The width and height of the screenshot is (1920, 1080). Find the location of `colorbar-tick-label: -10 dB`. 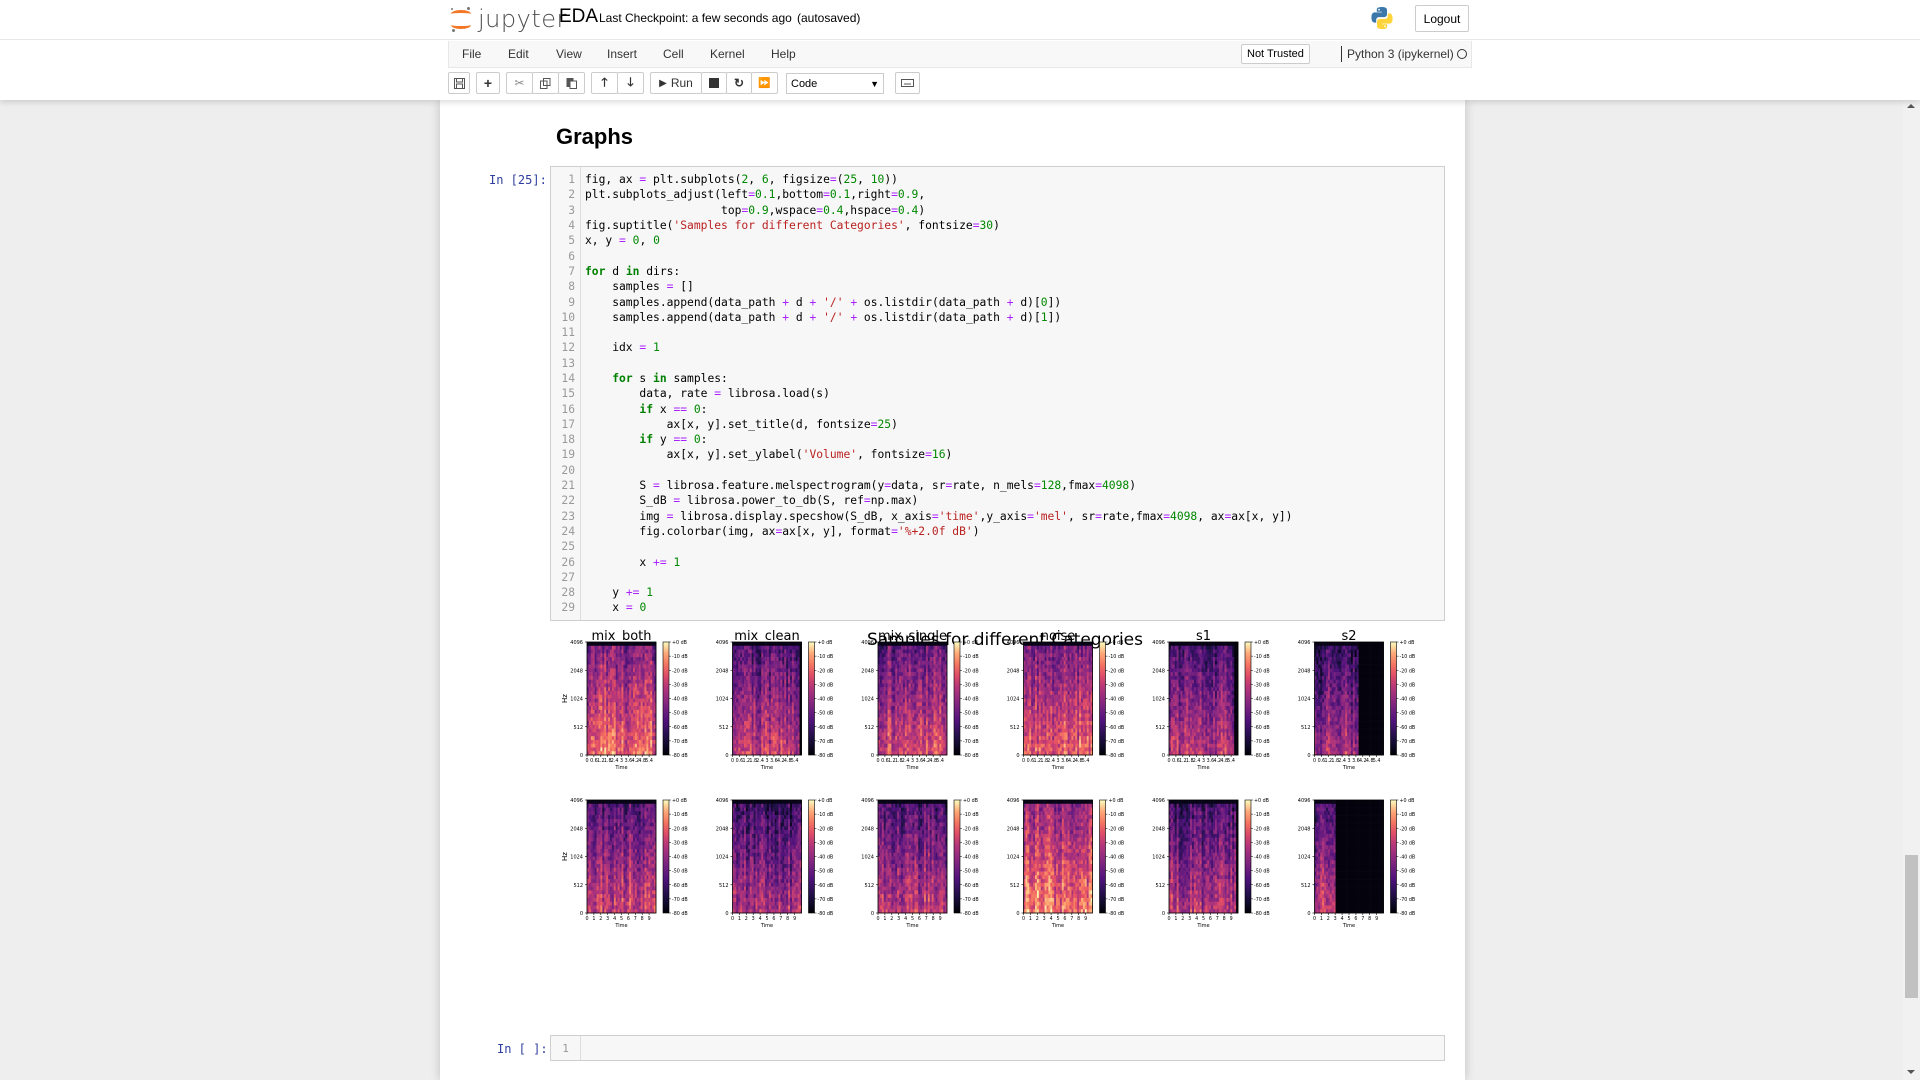

colorbar-tick-label: -10 dB is located at coordinates (680, 657).